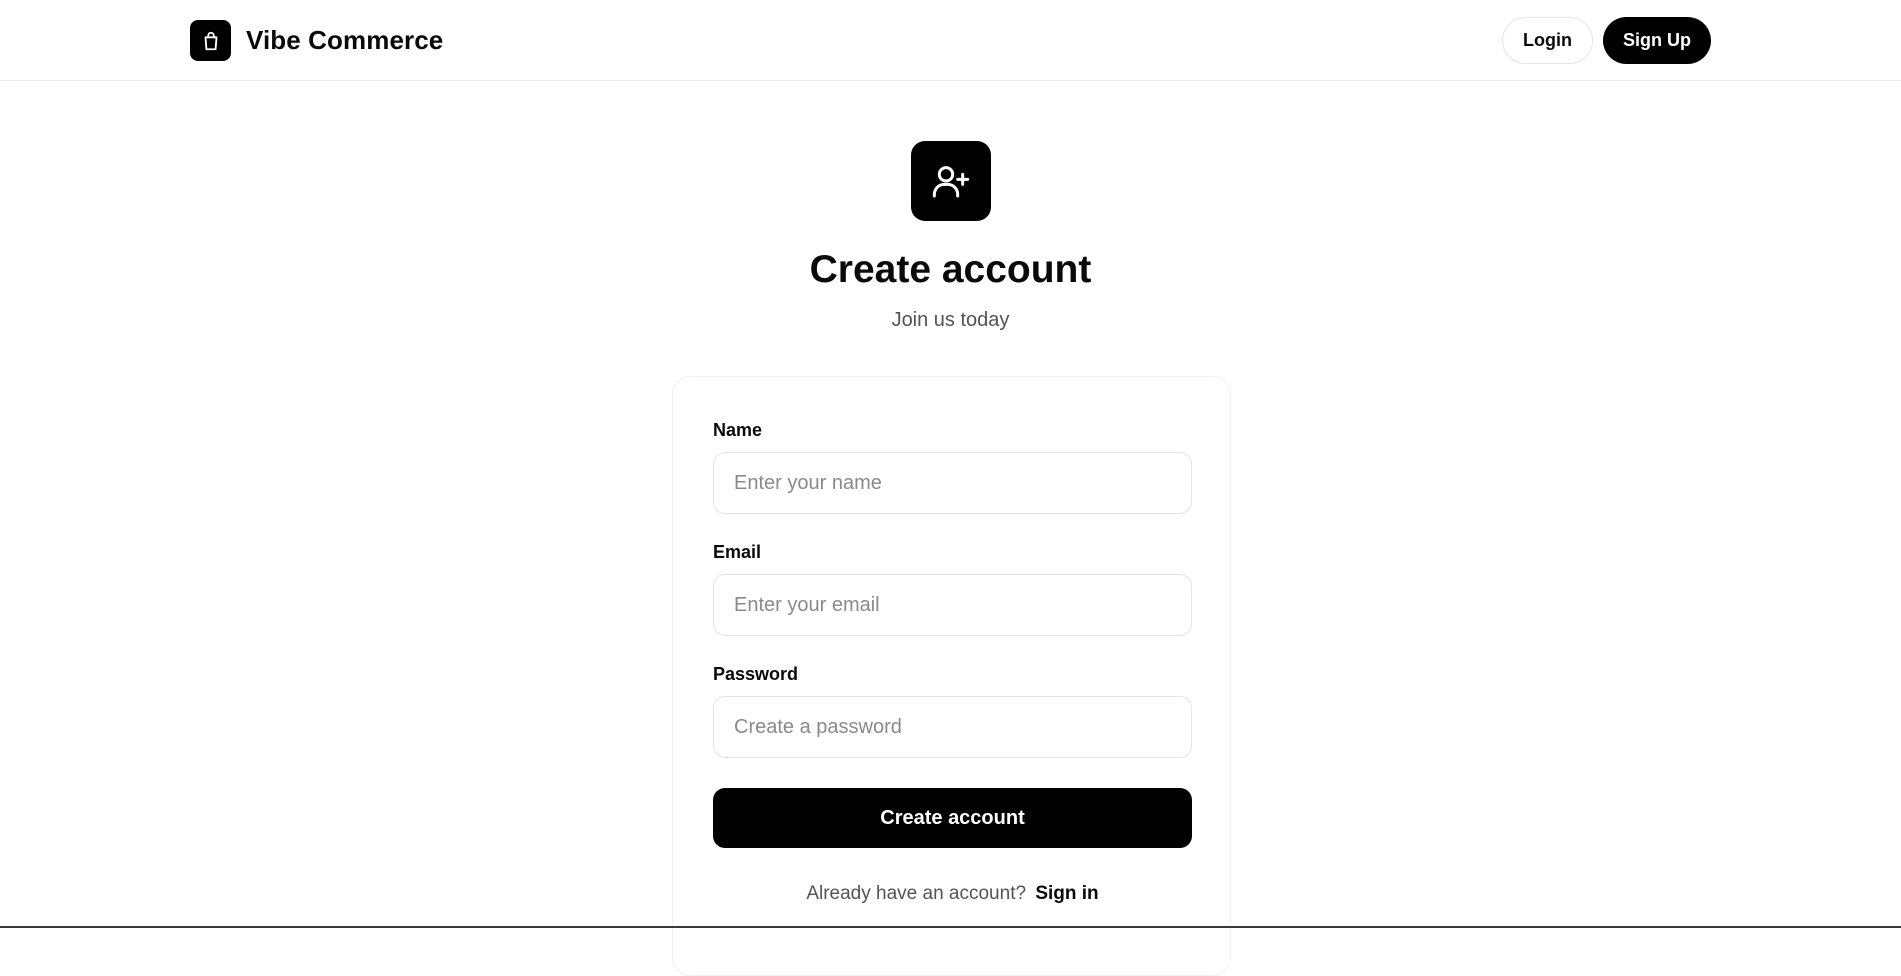 Image resolution: width=1901 pixels, height=976 pixels. Describe the element at coordinates (950, 269) in the screenshot. I see `page-title: Create account` at that location.